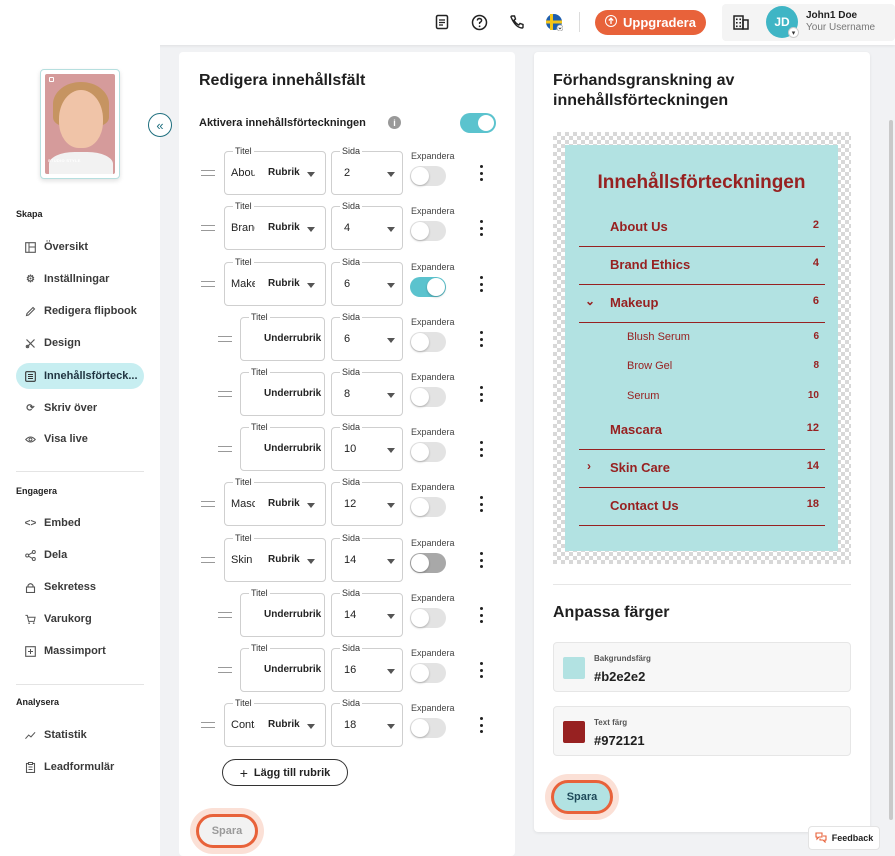  I want to click on title-input: Makeup, so click(243, 284).